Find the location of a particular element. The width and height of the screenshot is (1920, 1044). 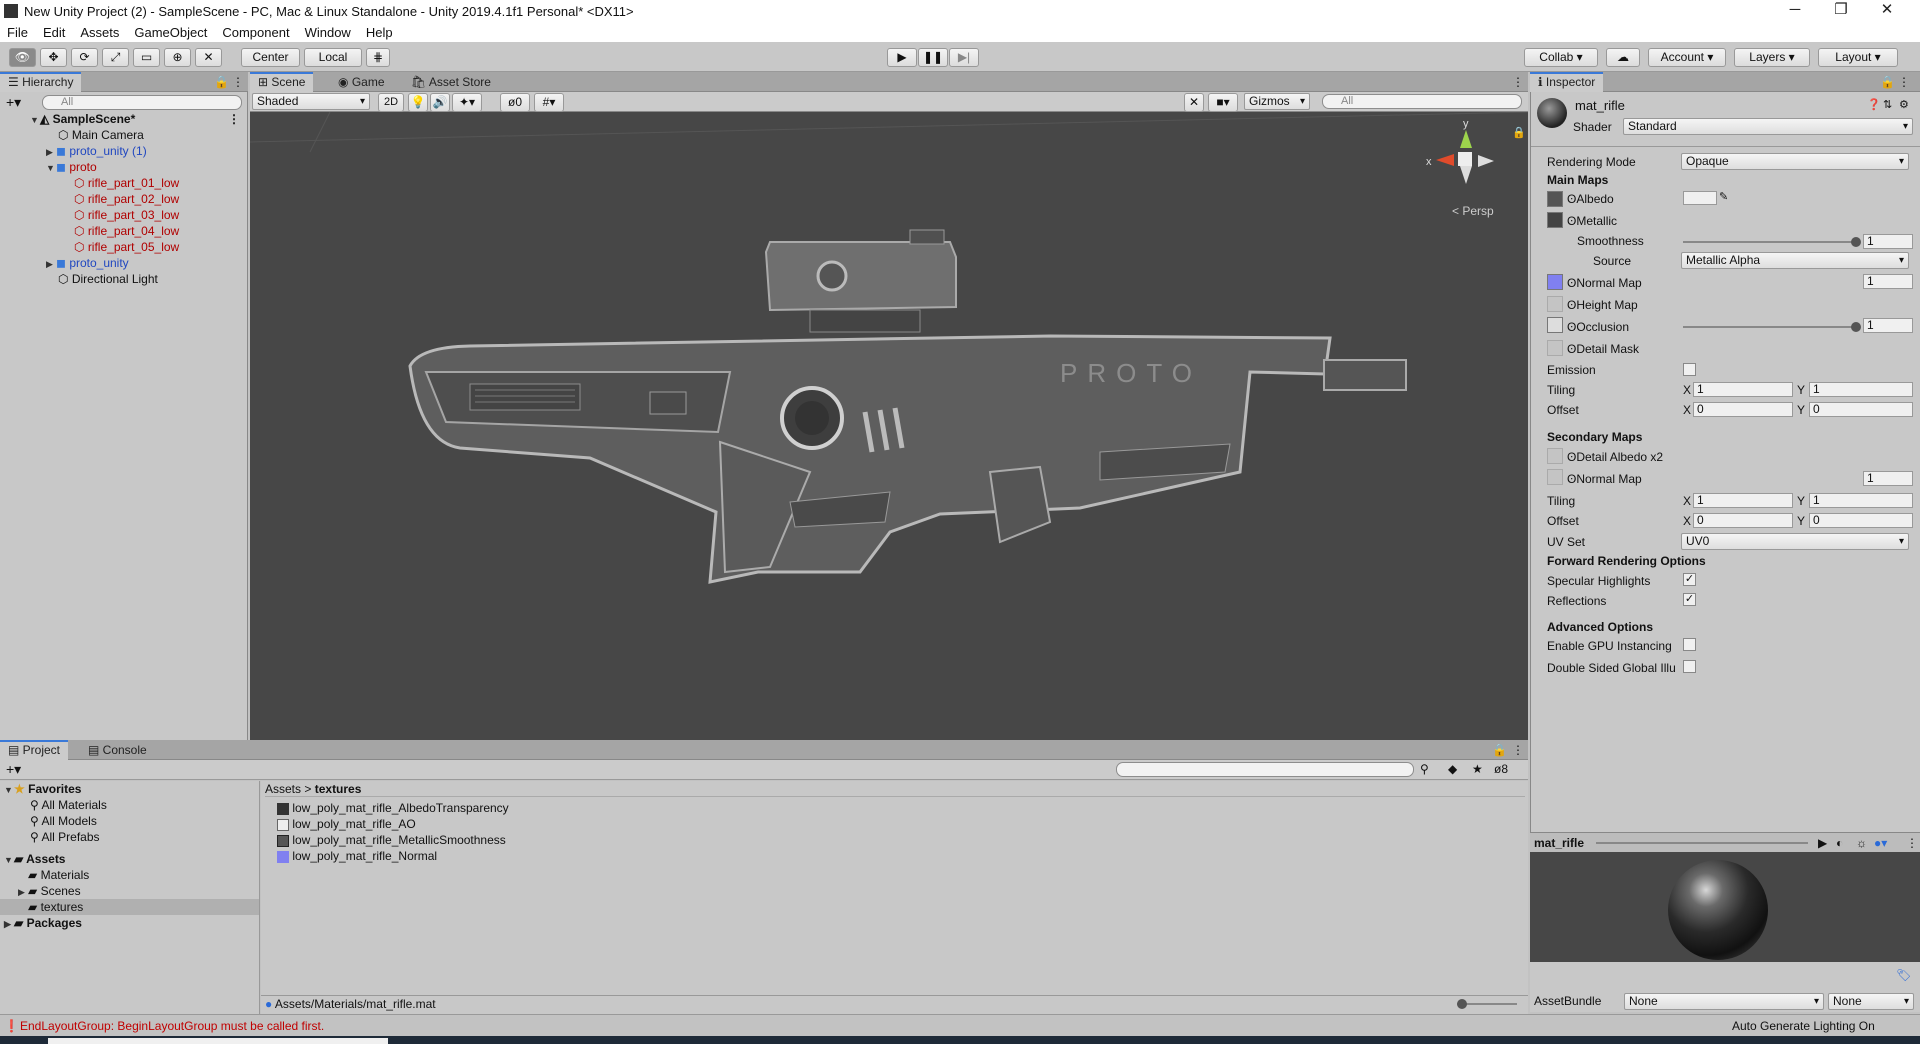

hierarchy-search-input: All is located at coordinates (142, 102).